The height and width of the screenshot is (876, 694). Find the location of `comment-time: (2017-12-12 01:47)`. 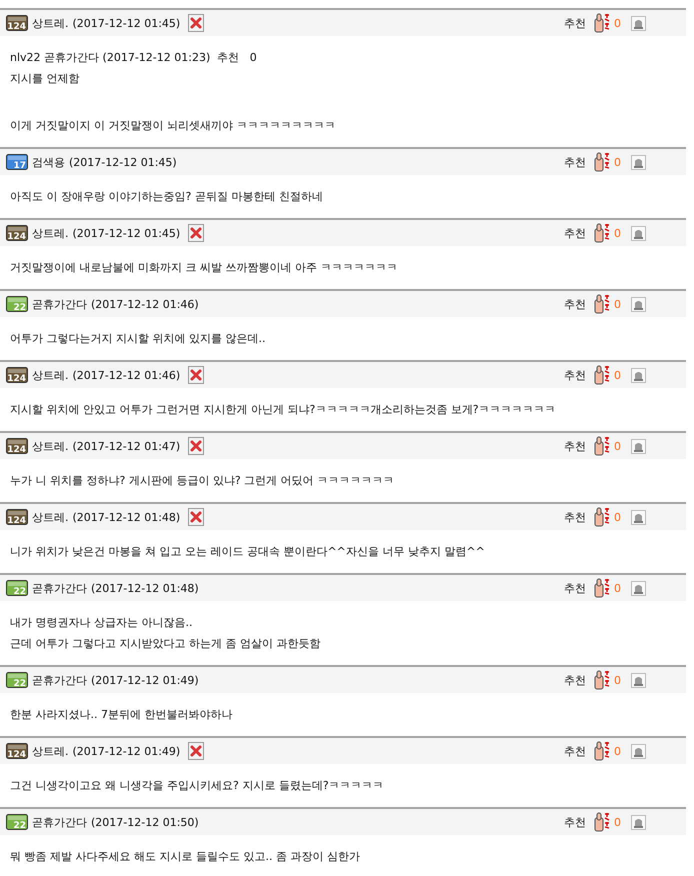

comment-time: (2017-12-12 01:47) is located at coordinates (126, 446).